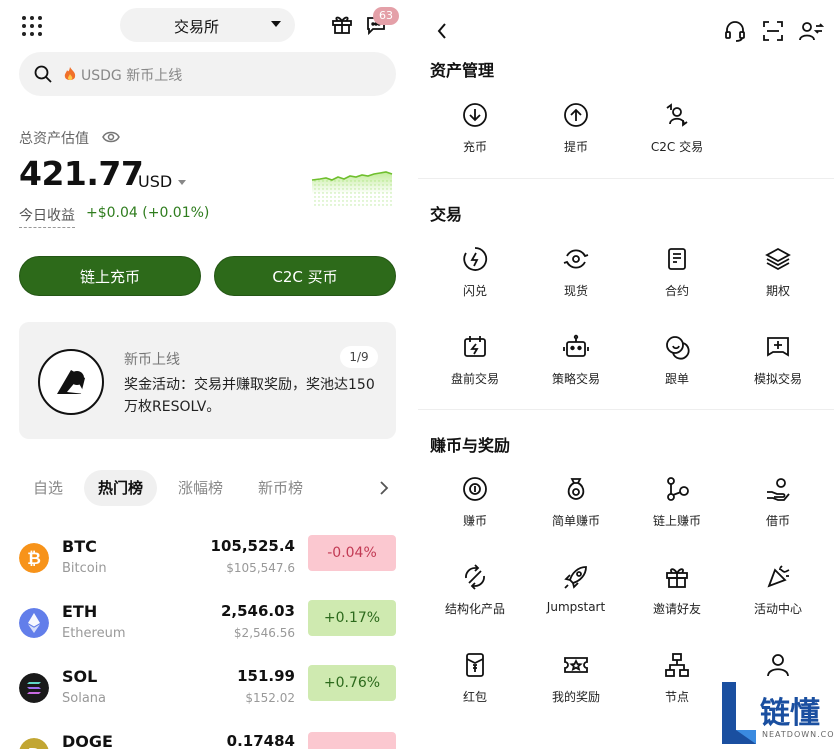 Image resolution: width=834 pixels, height=749 pixels. Describe the element at coordinates (778, 278) in the screenshot. I see `menu-item-options: 期权` at that location.